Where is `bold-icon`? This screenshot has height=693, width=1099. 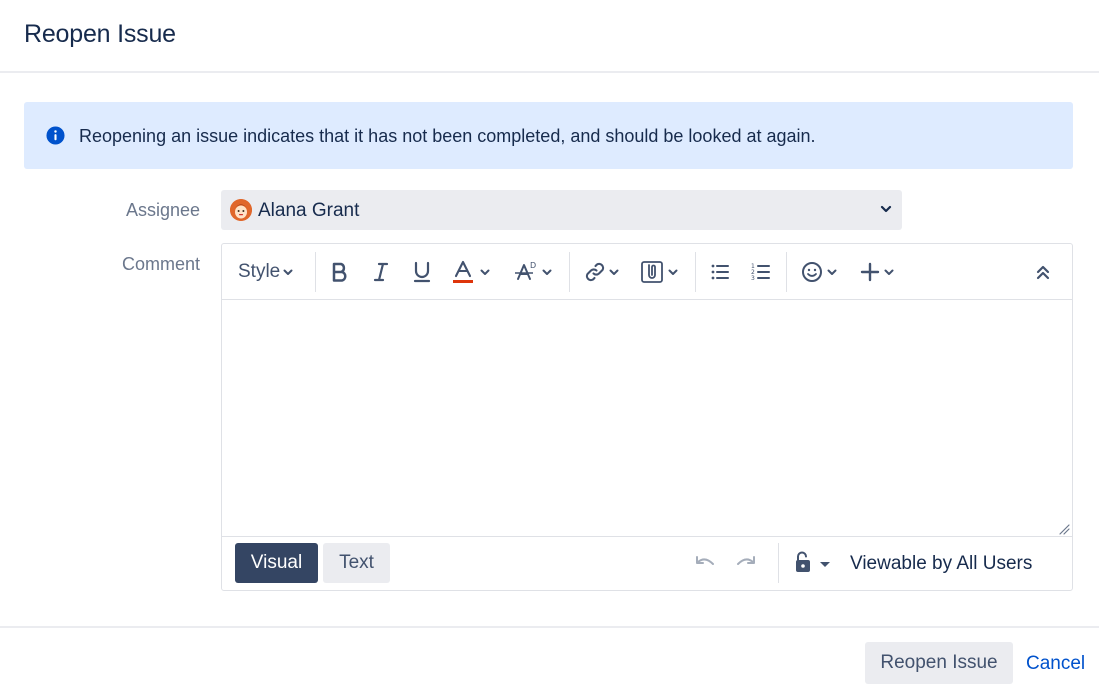
bold-icon is located at coordinates (339, 272).